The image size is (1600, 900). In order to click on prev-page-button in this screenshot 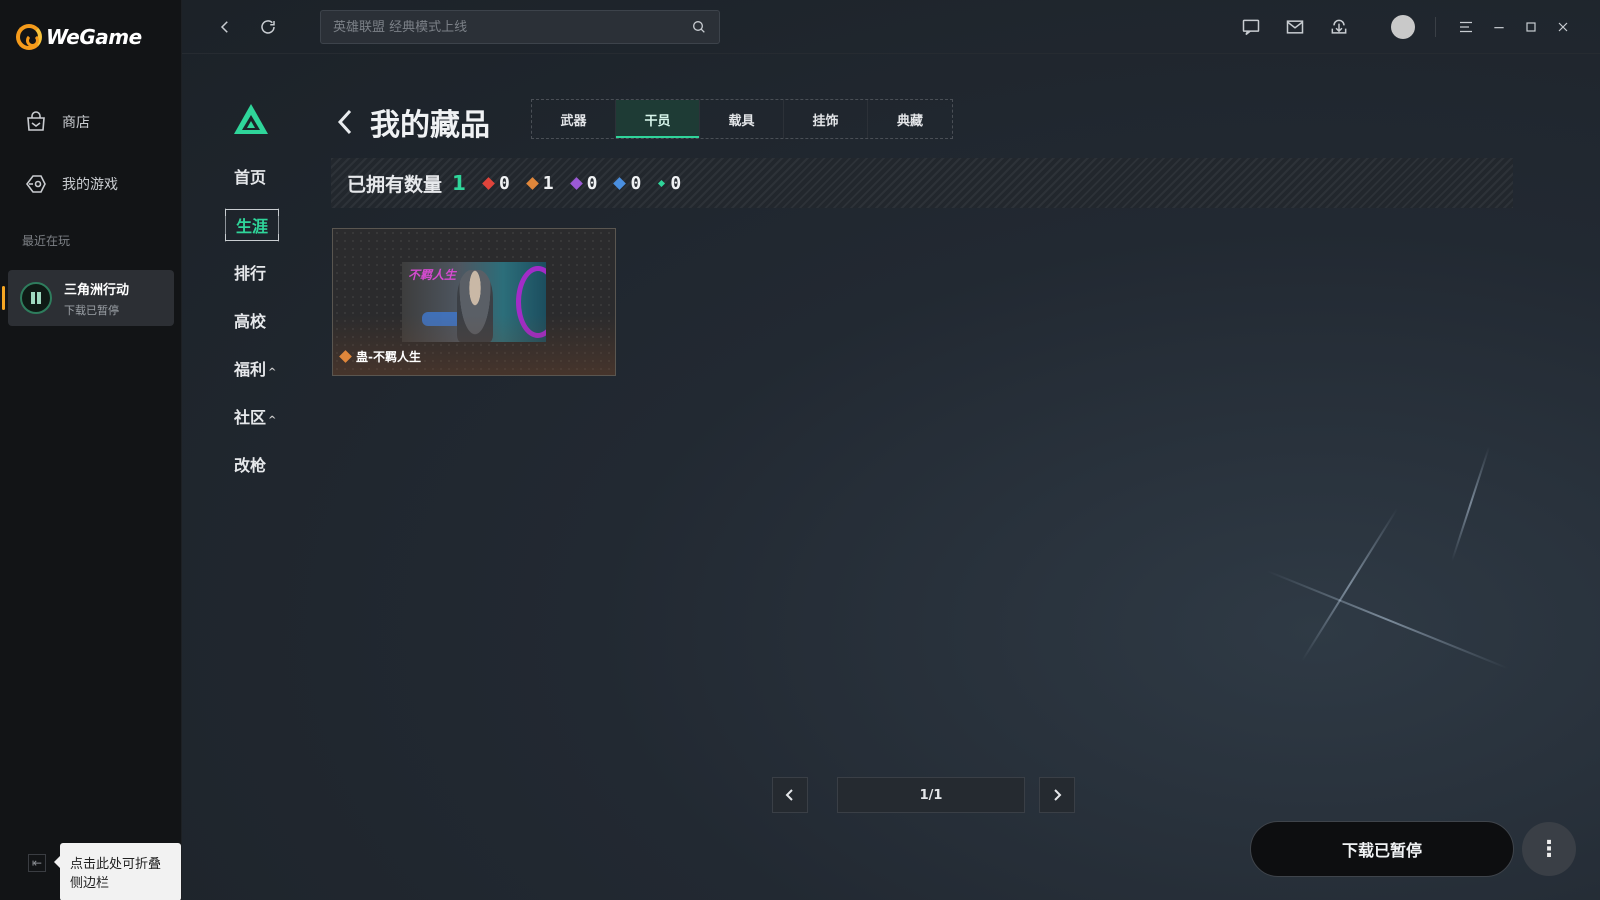, I will do `click(790, 795)`.